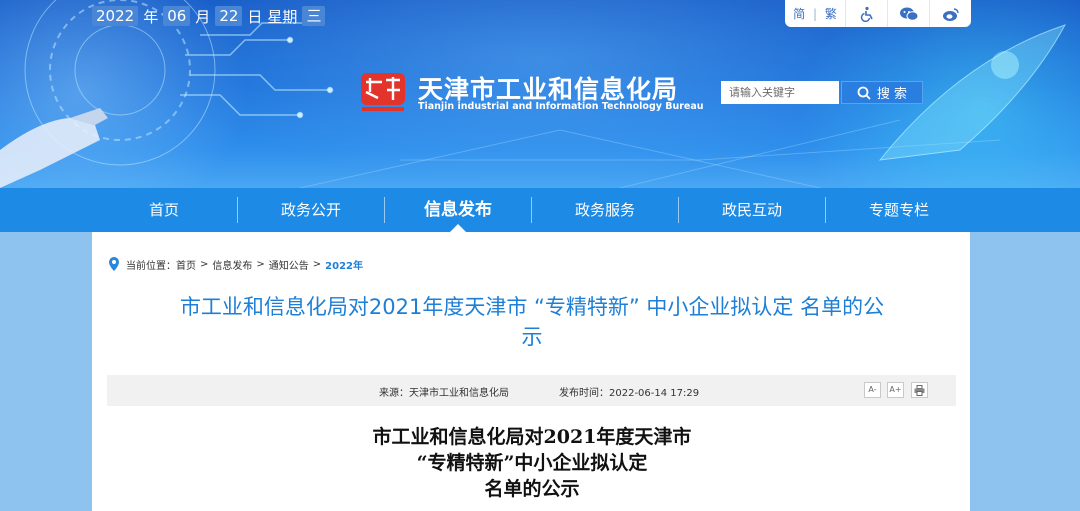 The image size is (1080, 511). Describe the element at coordinates (203, 16) in the screenshot. I see `date-month-unit: 月` at that location.